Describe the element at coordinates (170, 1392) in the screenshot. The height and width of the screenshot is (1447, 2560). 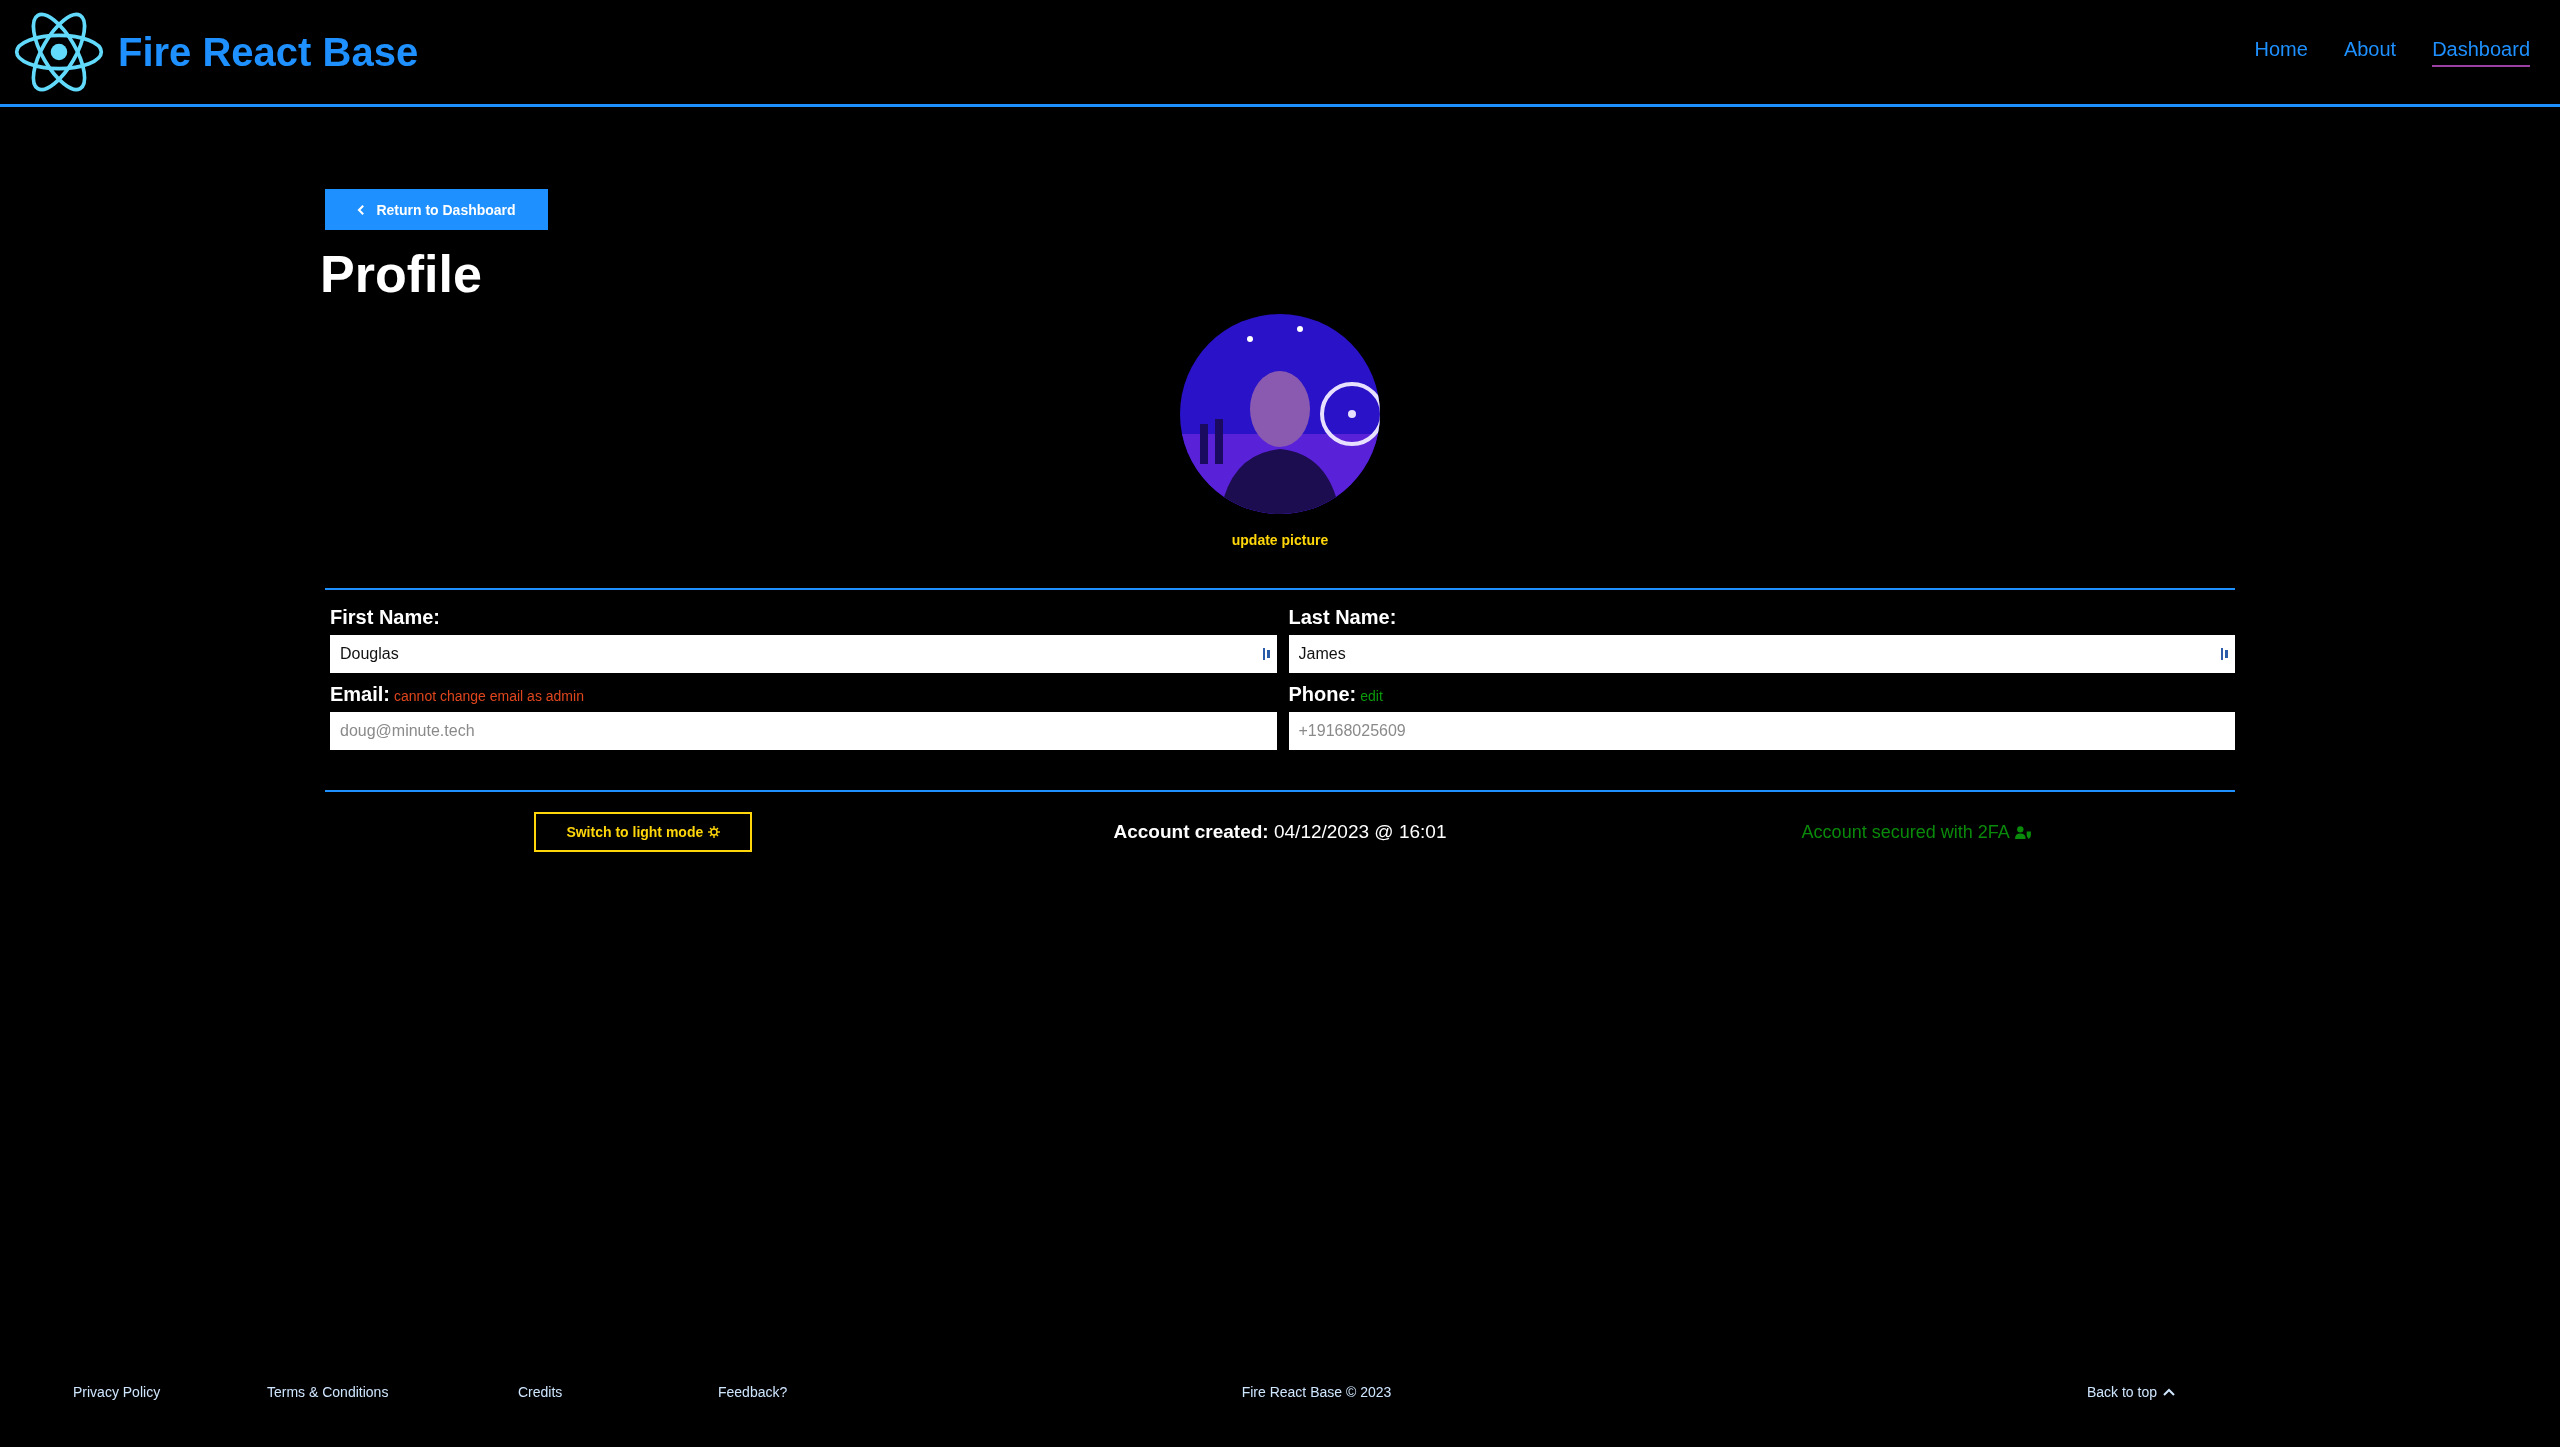
I see `footer-link: Privacy Policy` at that location.